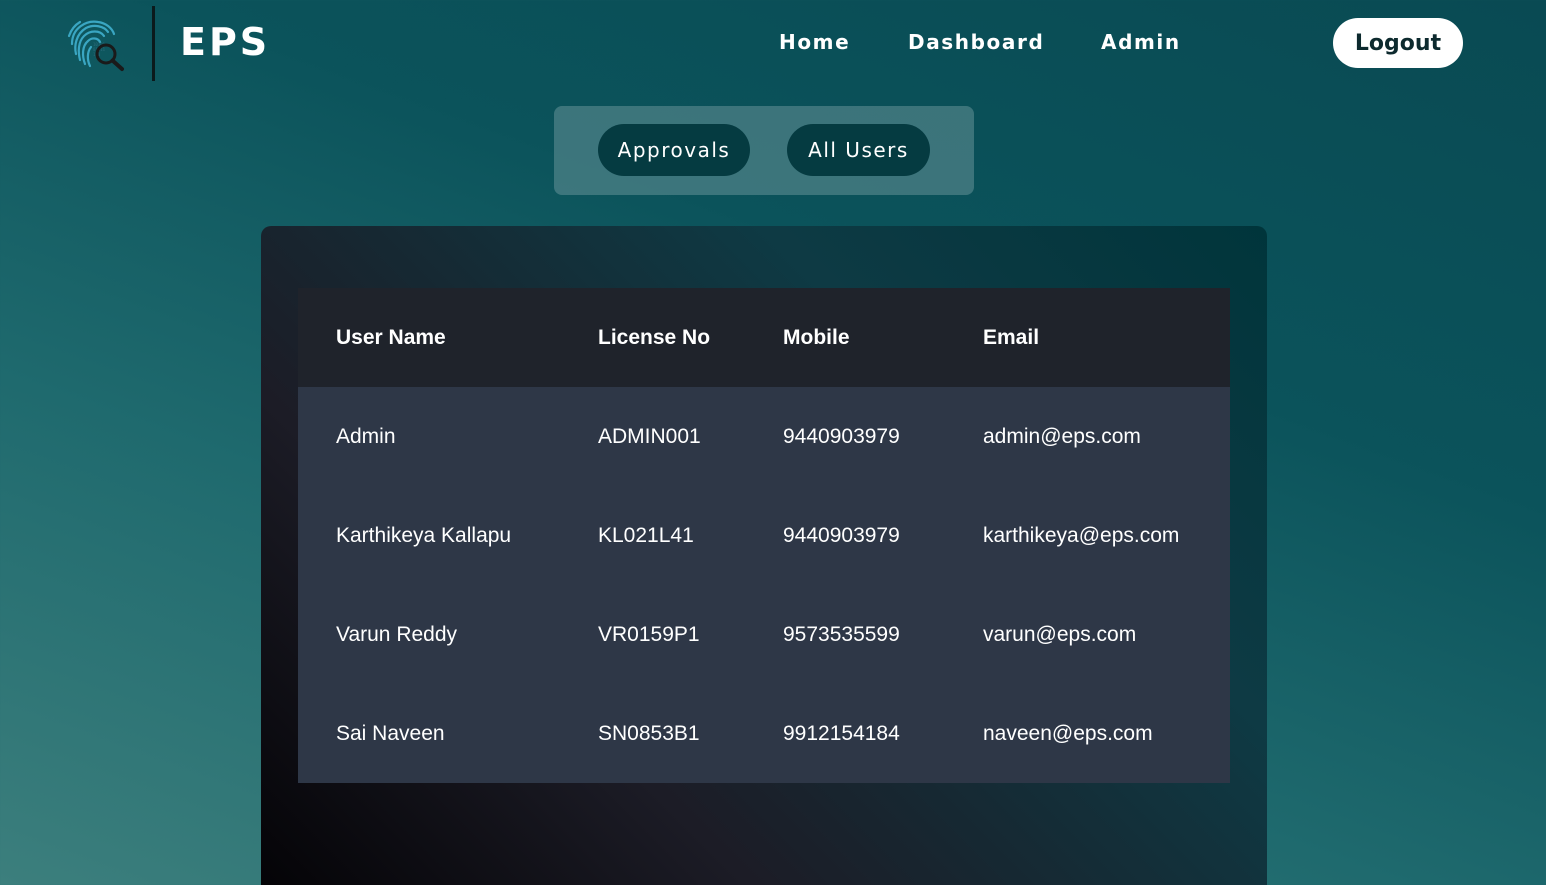 This screenshot has width=1546, height=885. What do you see at coordinates (153, 43) in the screenshot?
I see `header-divider` at bounding box center [153, 43].